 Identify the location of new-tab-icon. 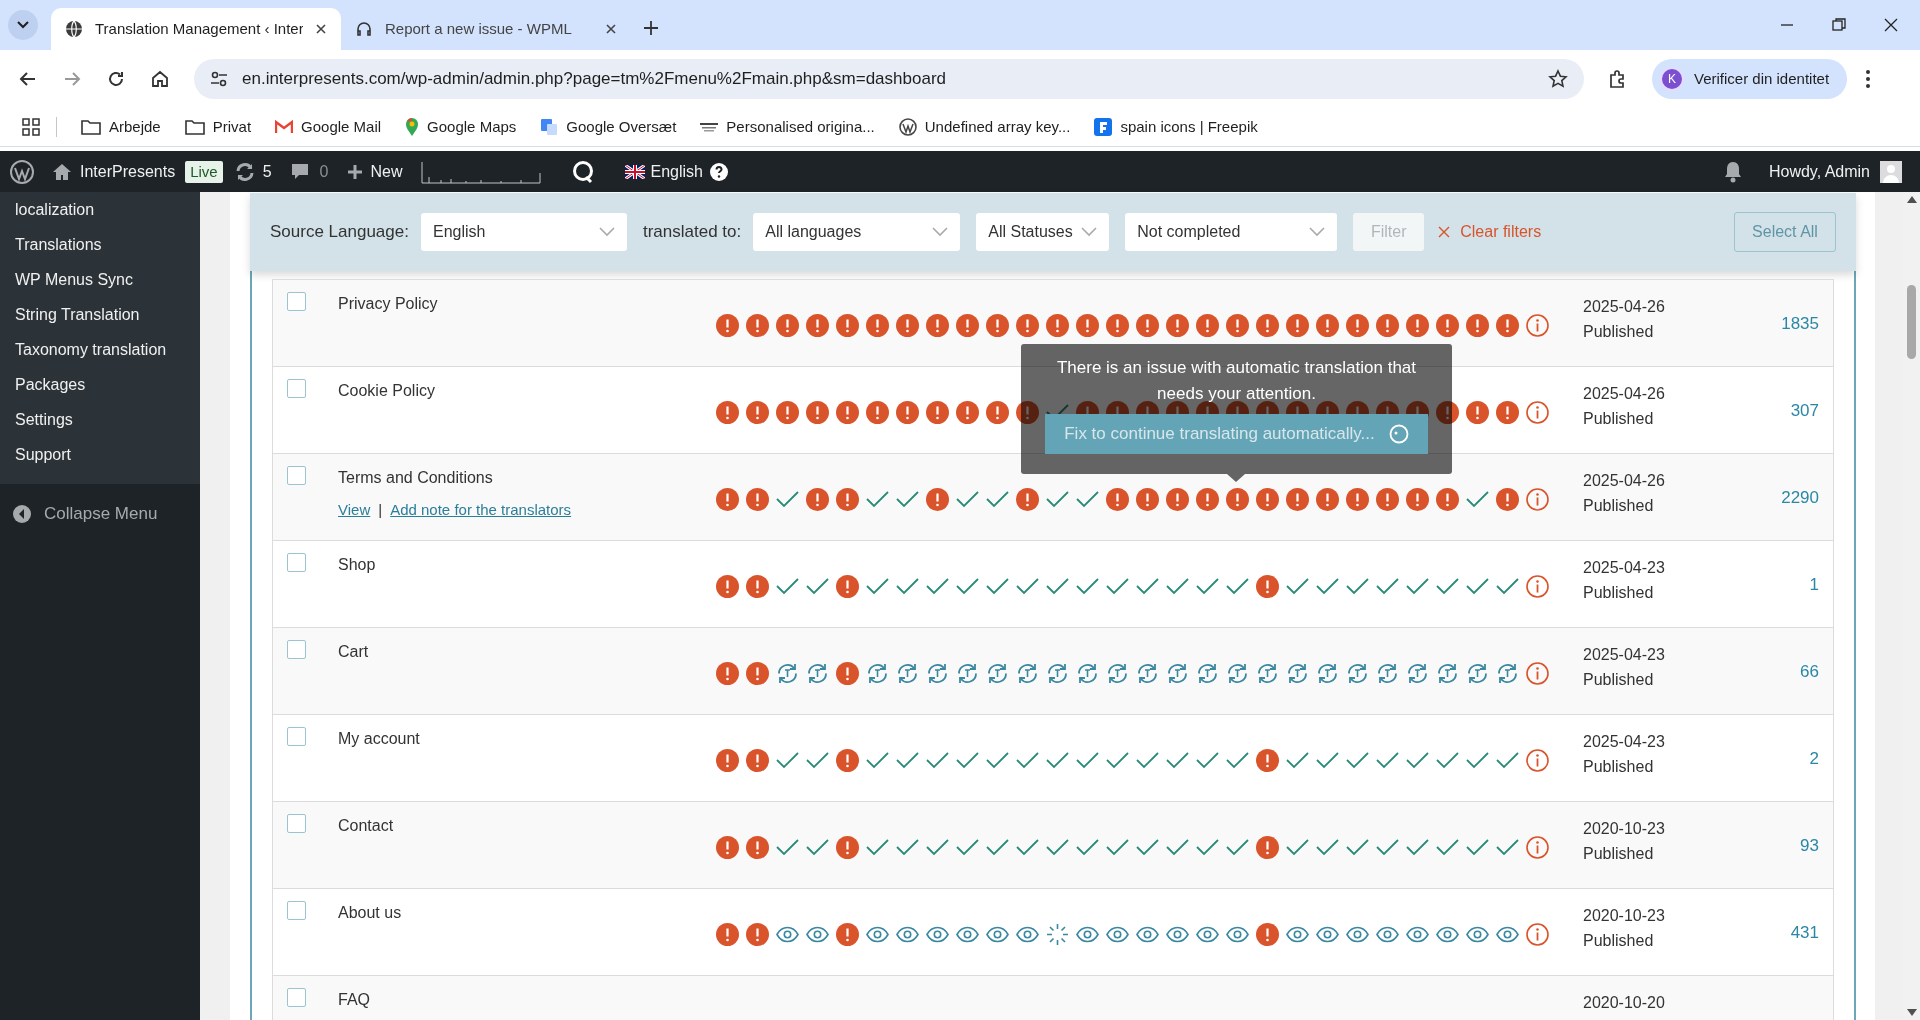
(651, 28).